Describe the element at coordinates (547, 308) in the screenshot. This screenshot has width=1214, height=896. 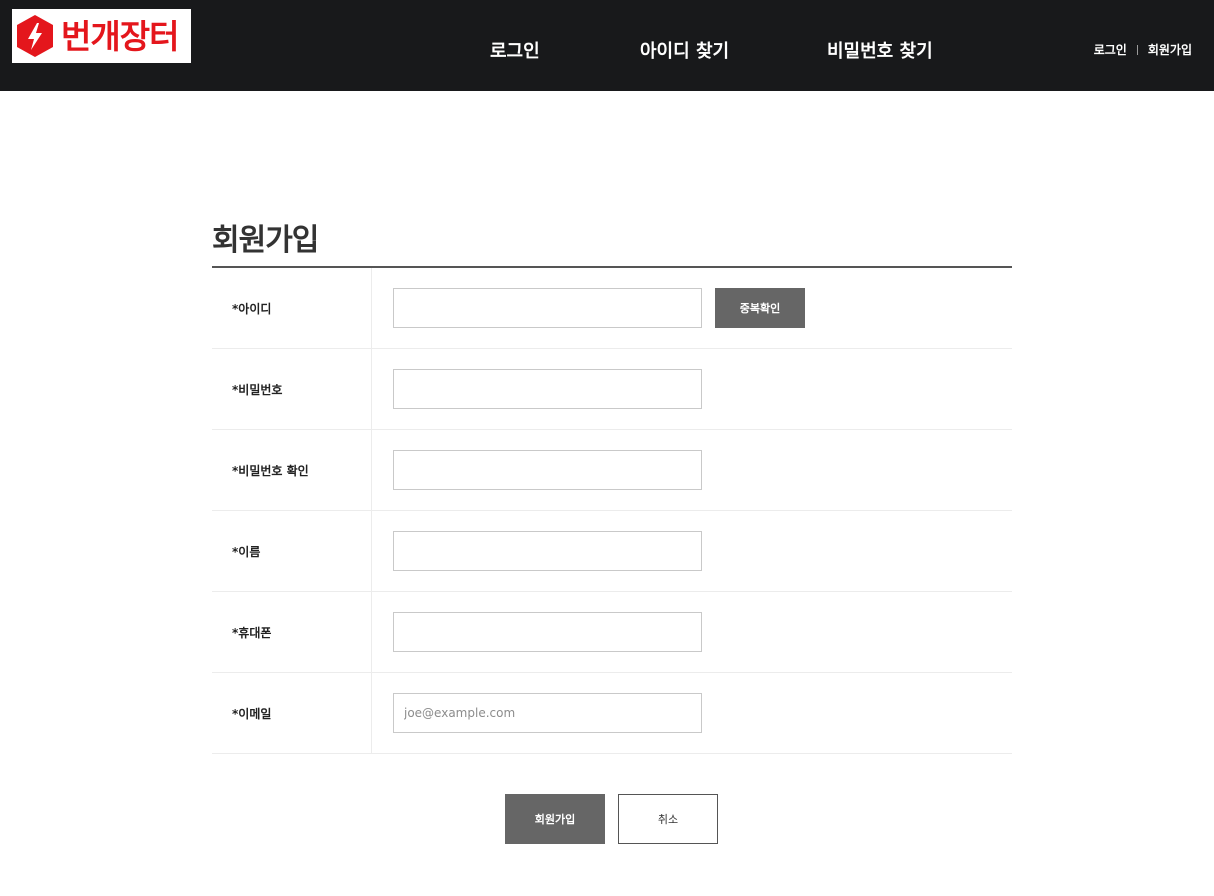
I see `id-input` at that location.